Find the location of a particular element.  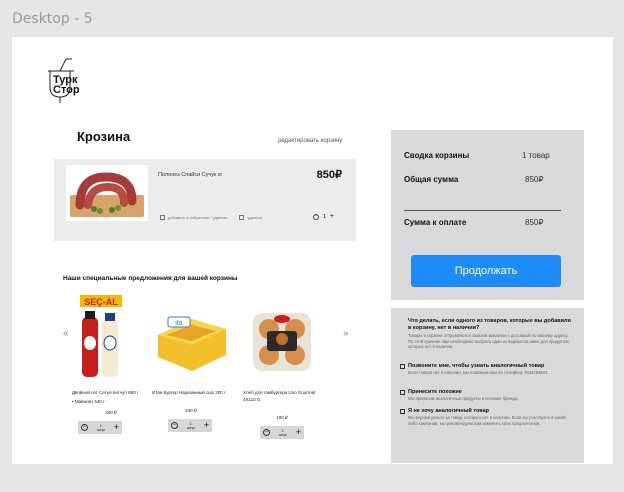

burger-buns-image is located at coordinates (282, 339).